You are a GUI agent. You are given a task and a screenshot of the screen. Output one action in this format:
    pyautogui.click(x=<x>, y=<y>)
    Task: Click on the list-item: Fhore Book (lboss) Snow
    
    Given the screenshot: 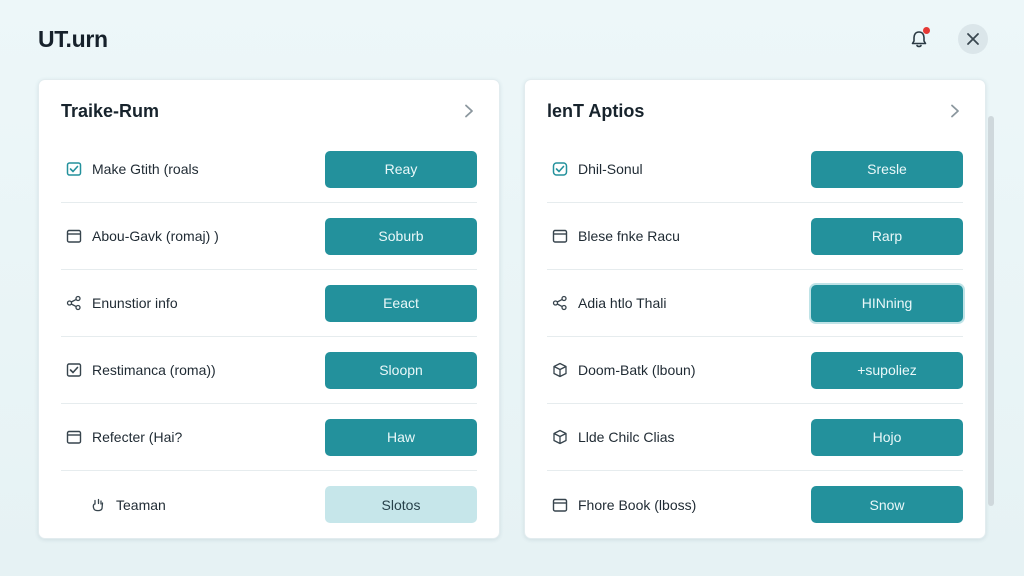 What is the action you would take?
    pyautogui.click(x=755, y=504)
    